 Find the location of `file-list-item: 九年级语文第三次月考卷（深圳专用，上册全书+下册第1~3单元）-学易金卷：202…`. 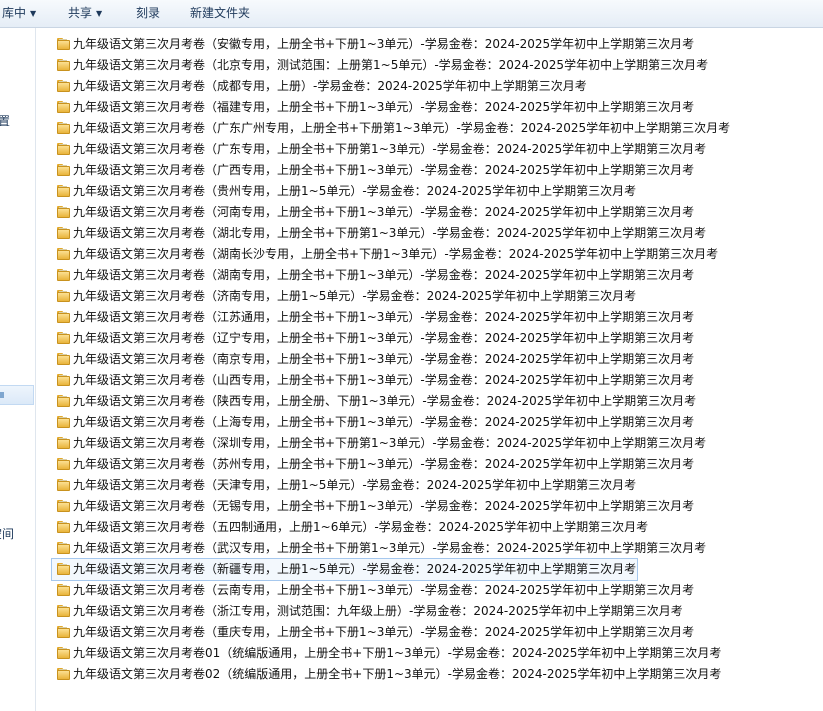

file-list-item: 九年级语文第三次月考卷（深圳专用，上册全书+下册第1~3单元）-学易金卷：202… is located at coordinates (437, 443).